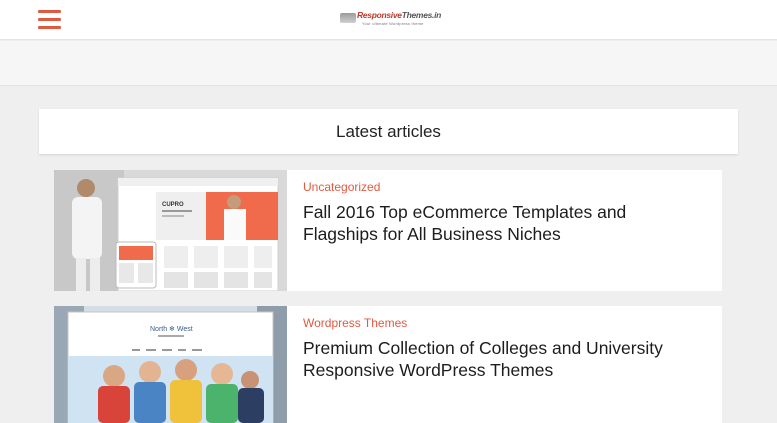 The height and width of the screenshot is (423, 777). I want to click on ecommerce-template-thumbnail: CUPRO, so click(170, 230).